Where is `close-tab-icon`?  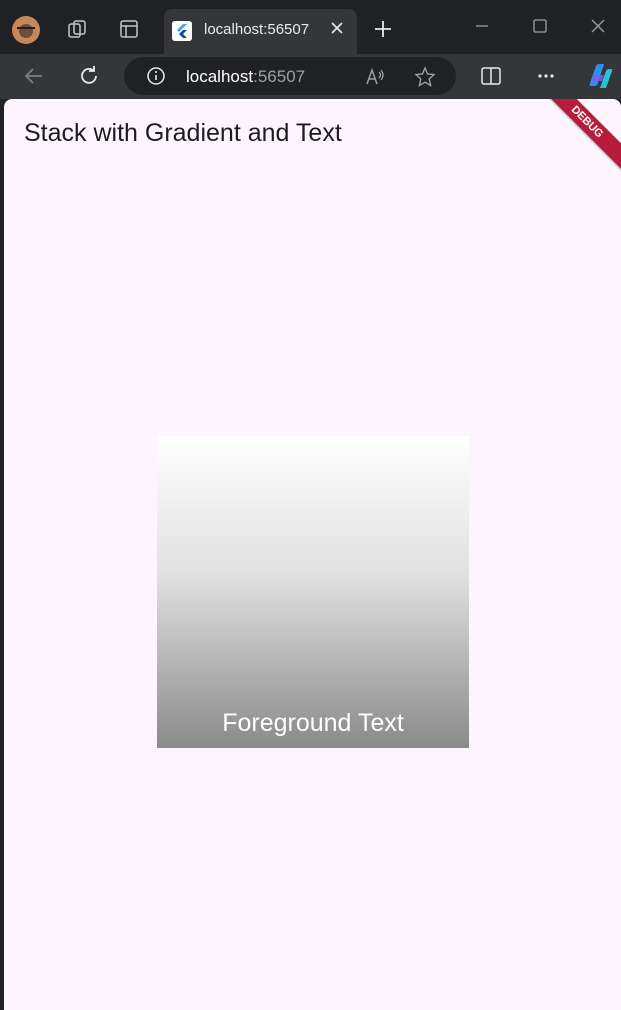 close-tab-icon is located at coordinates (337, 28).